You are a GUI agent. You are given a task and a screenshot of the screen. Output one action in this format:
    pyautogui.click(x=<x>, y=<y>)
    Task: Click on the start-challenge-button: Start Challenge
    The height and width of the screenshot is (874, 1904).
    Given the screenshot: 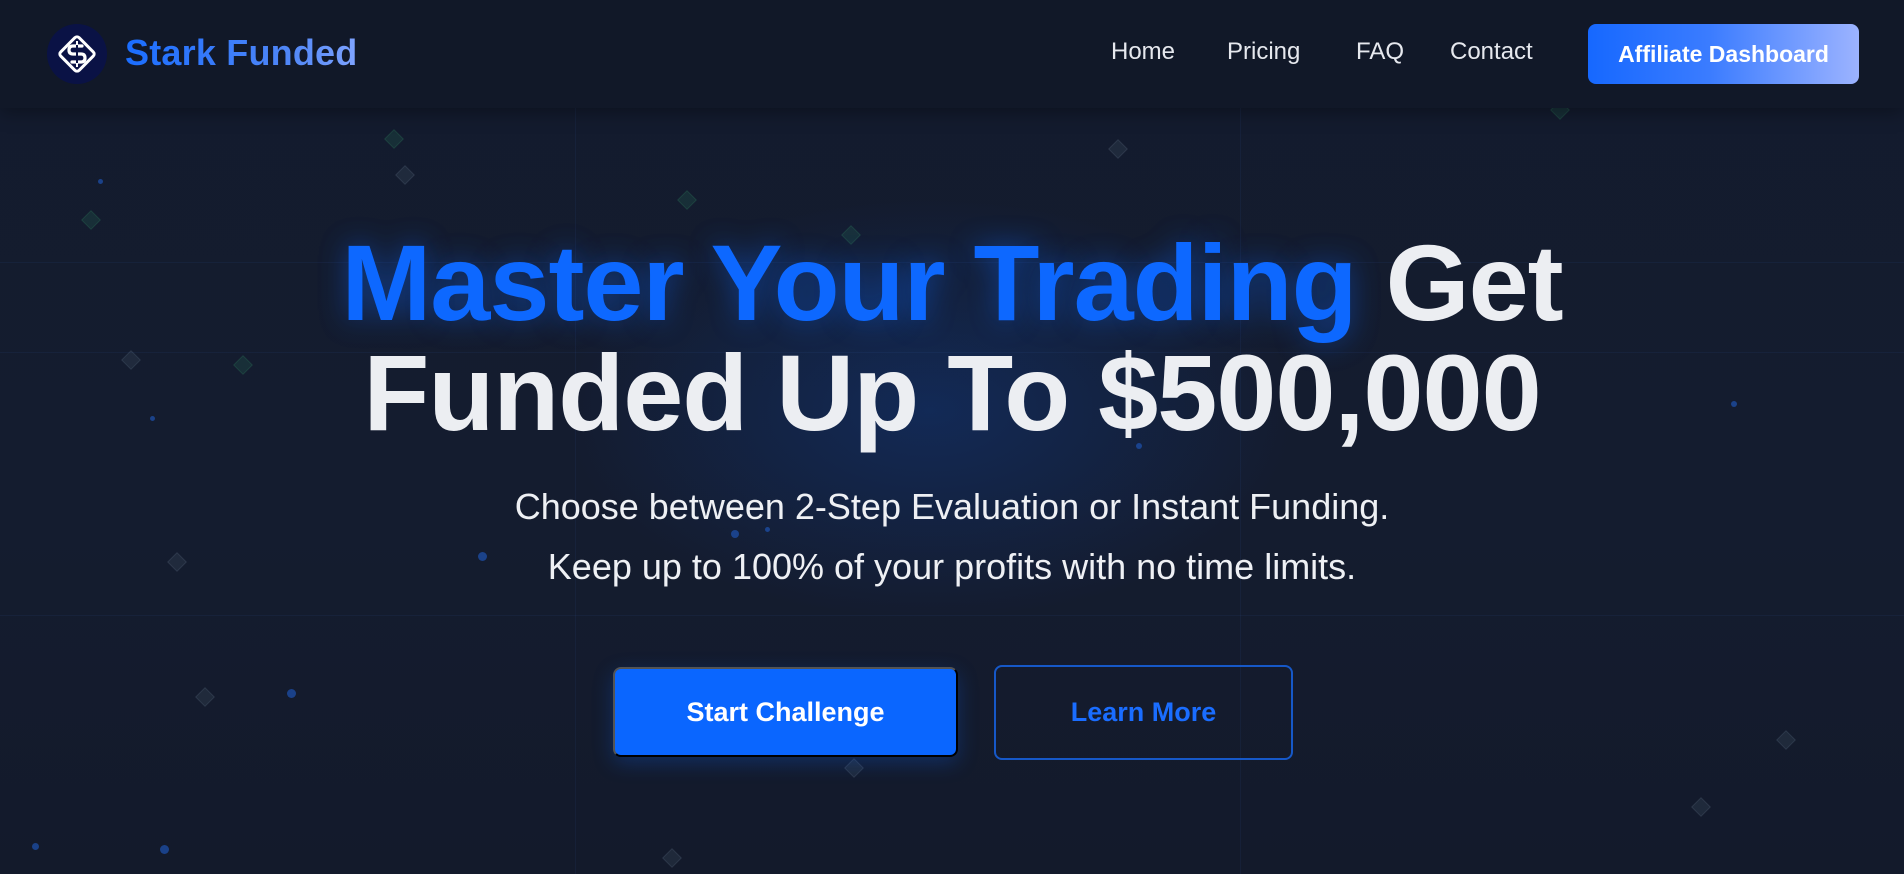 What is the action you would take?
    pyautogui.click(x=785, y=712)
    